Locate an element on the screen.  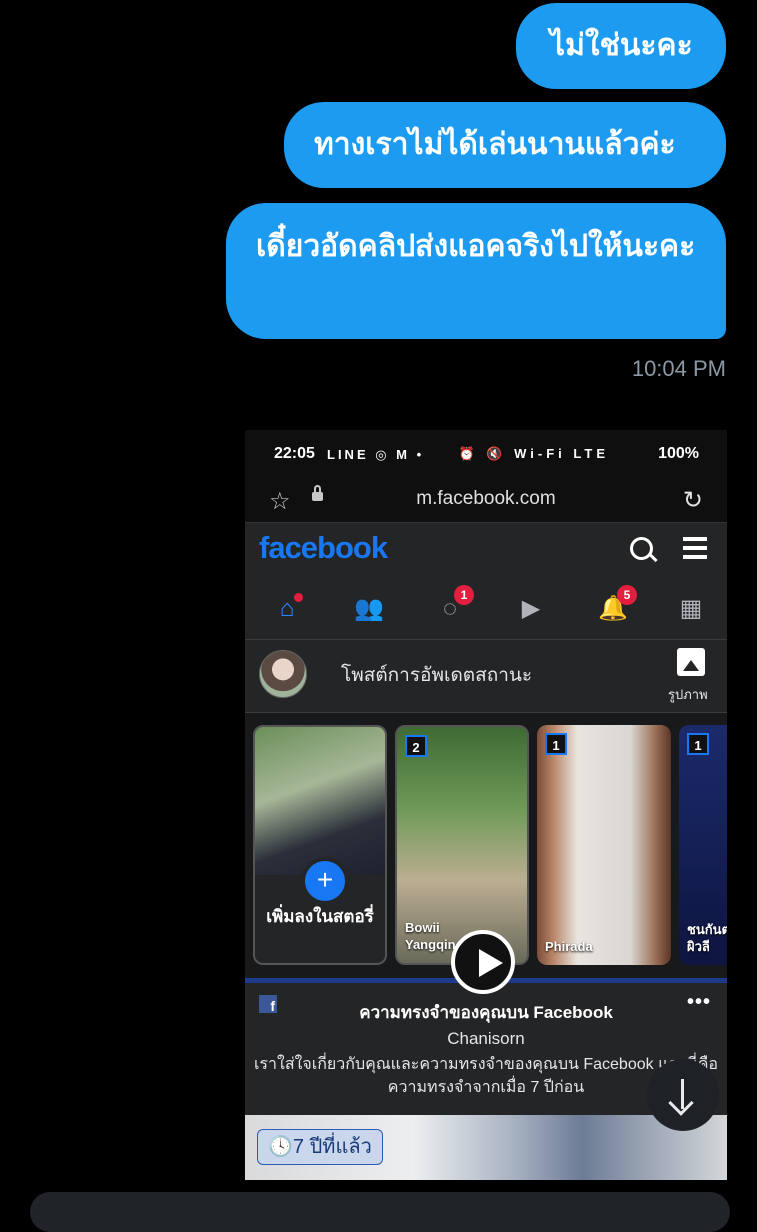
messenger-badge: 1 is located at coordinates (464, 595).